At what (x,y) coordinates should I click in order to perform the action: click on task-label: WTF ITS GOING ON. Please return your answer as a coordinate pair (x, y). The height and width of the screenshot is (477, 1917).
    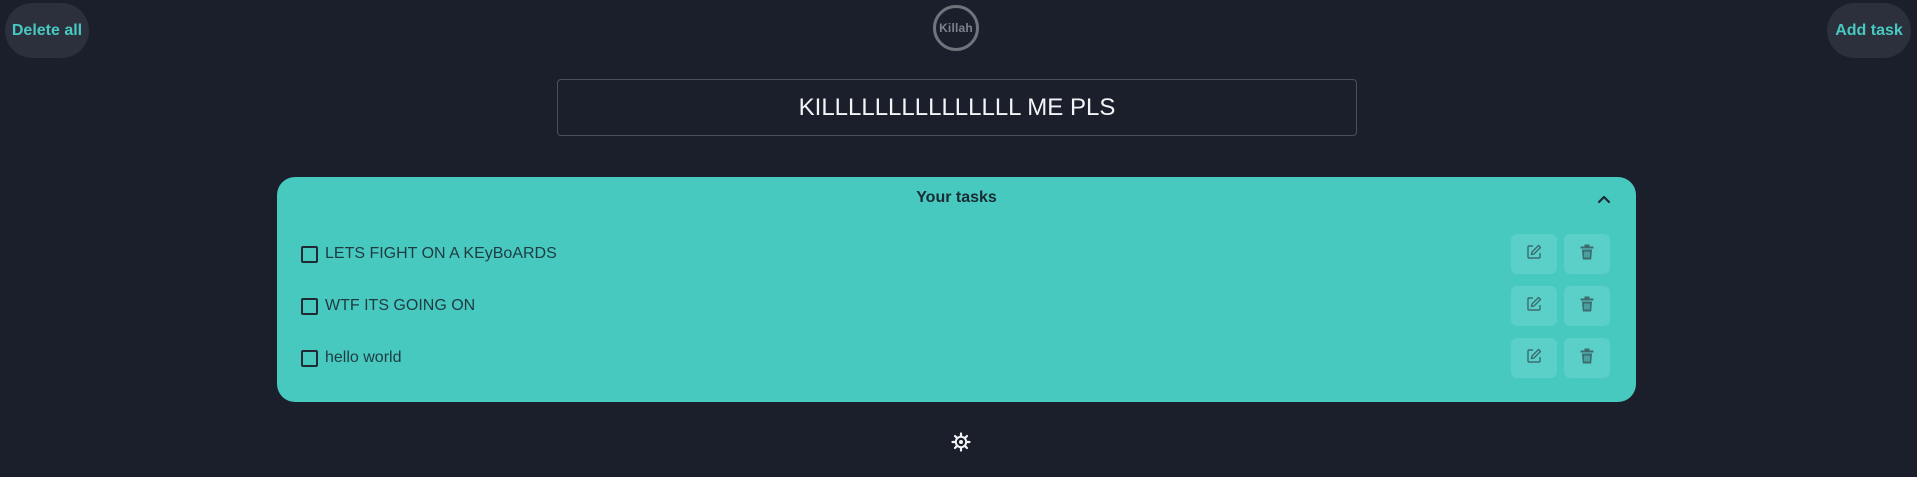
    Looking at the image, I should click on (400, 305).